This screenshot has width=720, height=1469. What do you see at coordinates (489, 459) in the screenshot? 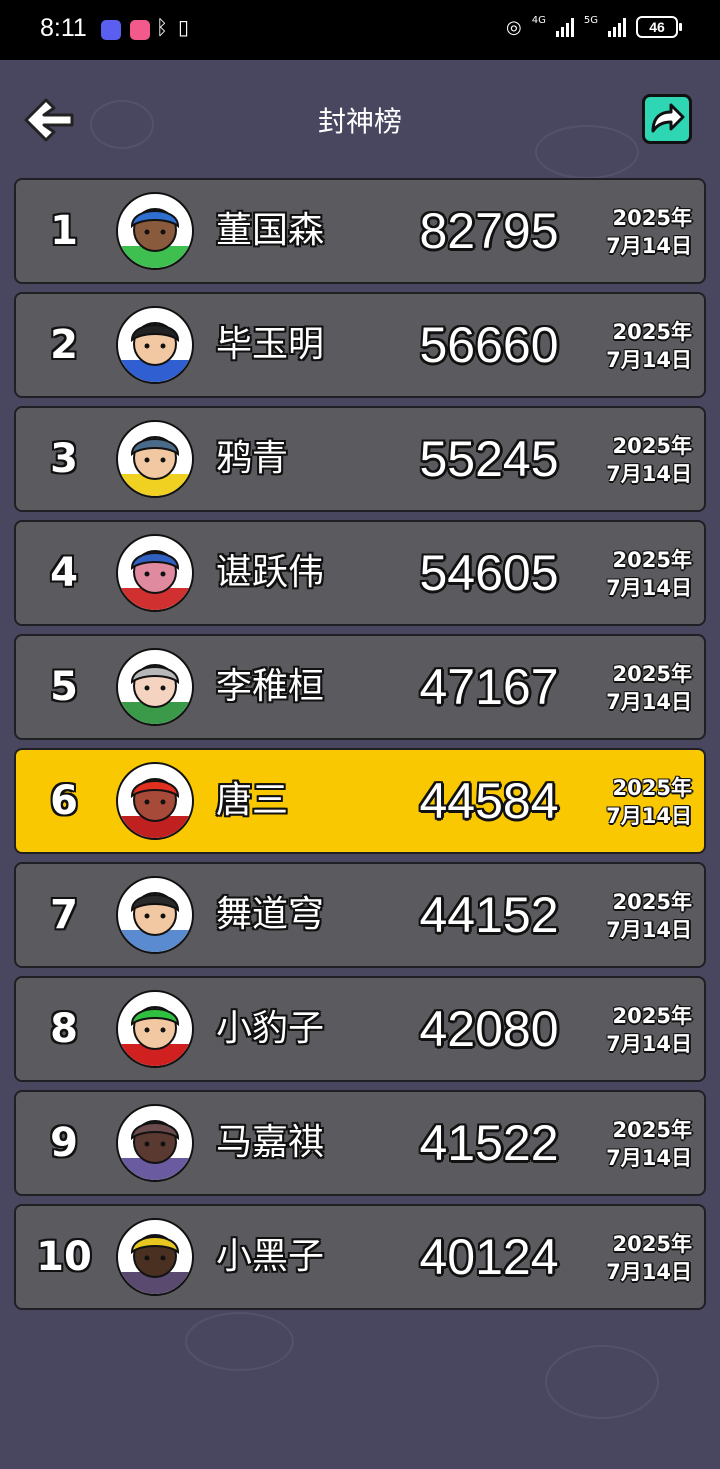
I see `player-score: 55245` at bounding box center [489, 459].